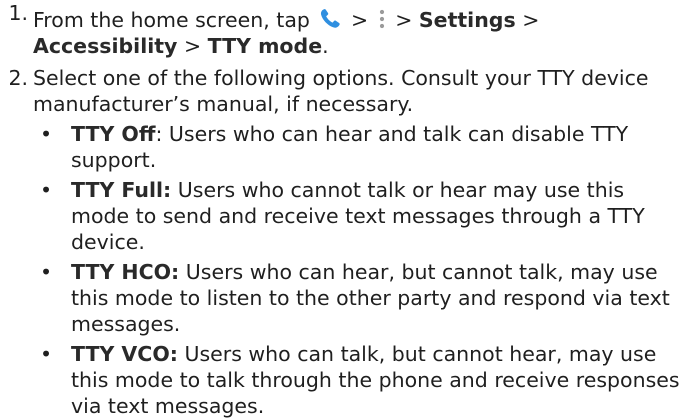 The width and height of the screenshot is (687, 419). I want to click on option-name: TTY Full:, so click(121, 190).